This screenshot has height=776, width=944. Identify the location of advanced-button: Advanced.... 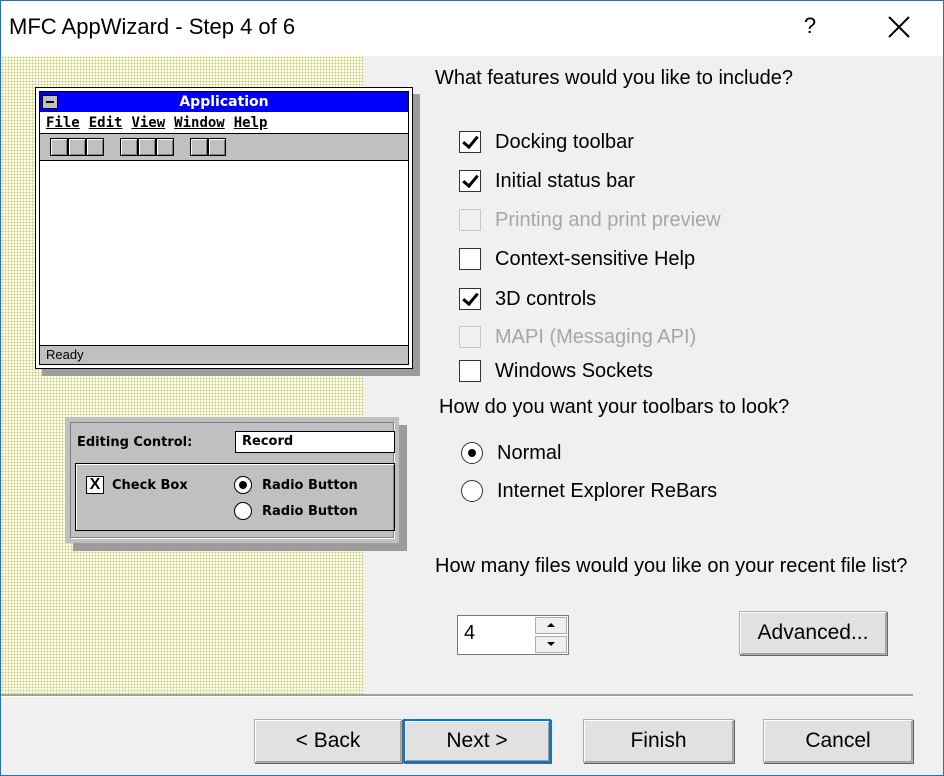
(813, 633).